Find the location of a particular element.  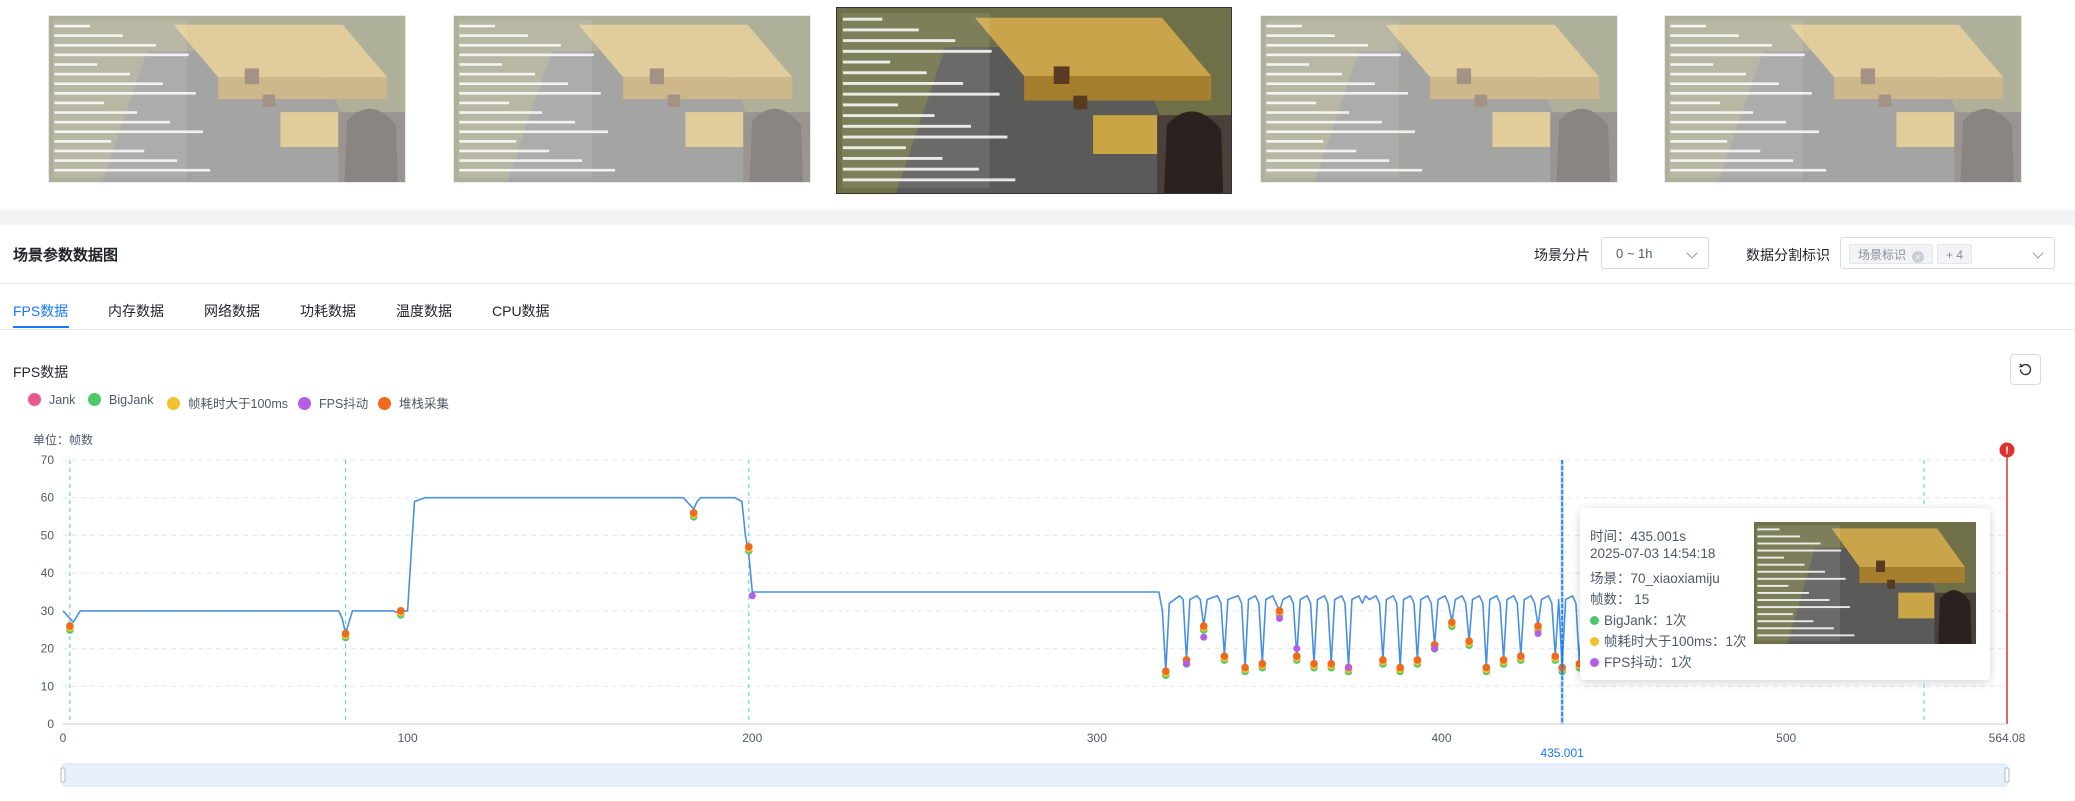

screenshot-thumbnail-selected is located at coordinates (1034, 100).